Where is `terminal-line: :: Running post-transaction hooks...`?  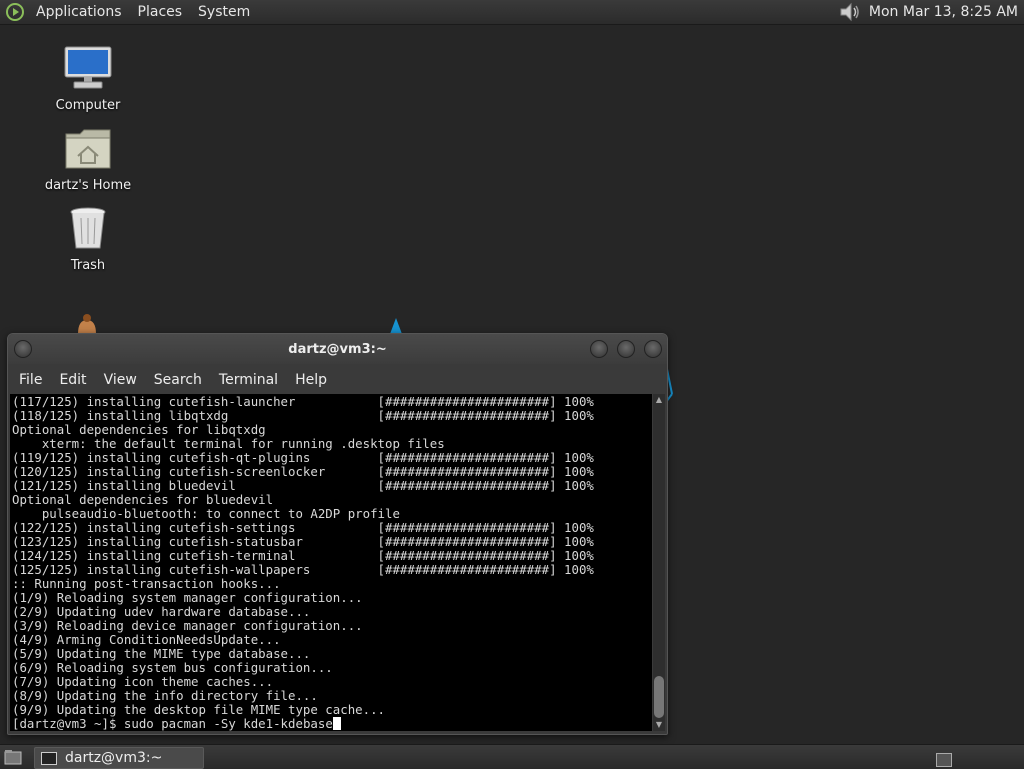 terminal-line: :: Running post-transaction hooks... is located at coordinates (146, 583).